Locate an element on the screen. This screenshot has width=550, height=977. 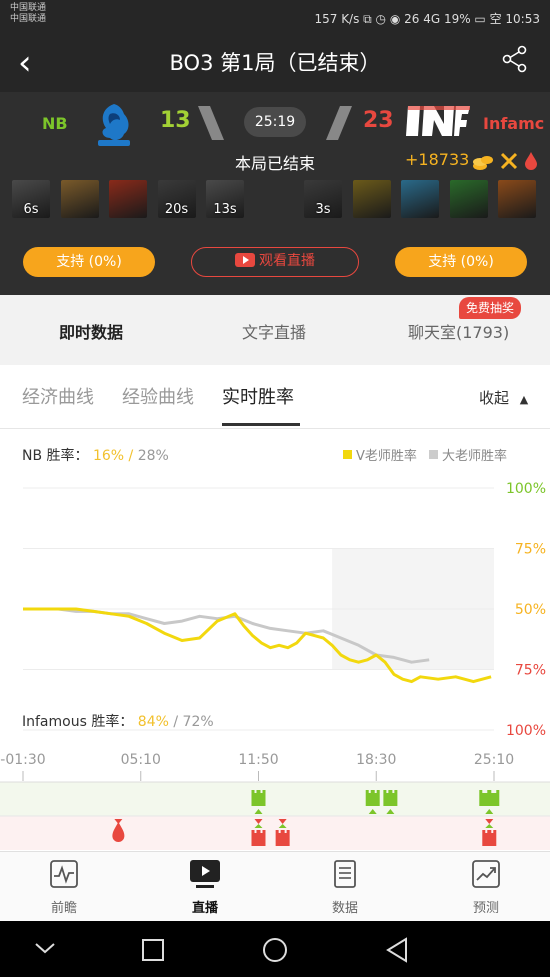
hero-timer: 13s is located at coordinates (225, 209).